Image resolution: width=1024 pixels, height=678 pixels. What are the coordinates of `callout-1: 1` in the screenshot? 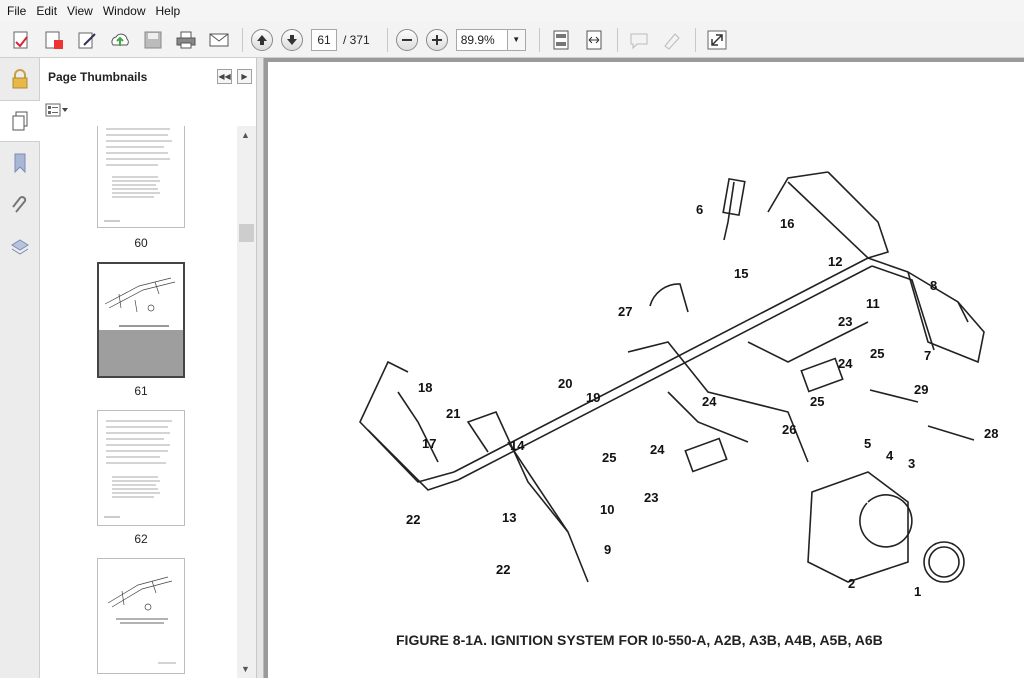 It's located at (917, 591).